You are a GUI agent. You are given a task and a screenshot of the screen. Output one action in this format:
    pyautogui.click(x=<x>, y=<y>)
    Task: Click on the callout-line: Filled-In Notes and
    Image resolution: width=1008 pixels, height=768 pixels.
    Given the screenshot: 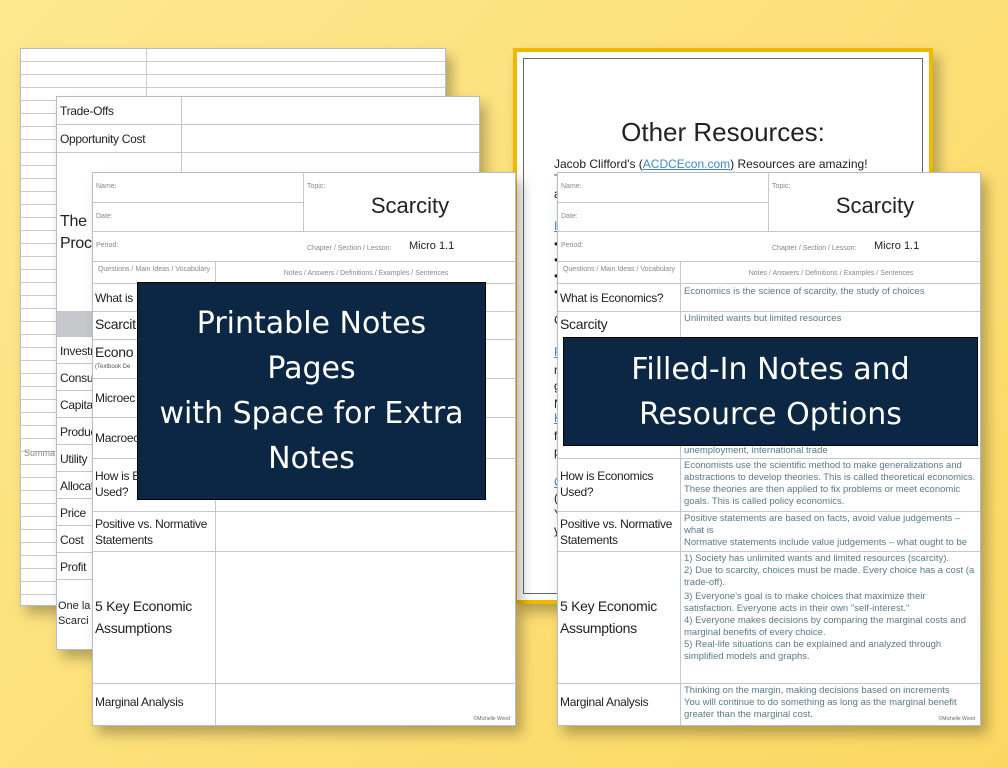 What is the action you would take?
    pyautogui.click(x=770, y=369)
    